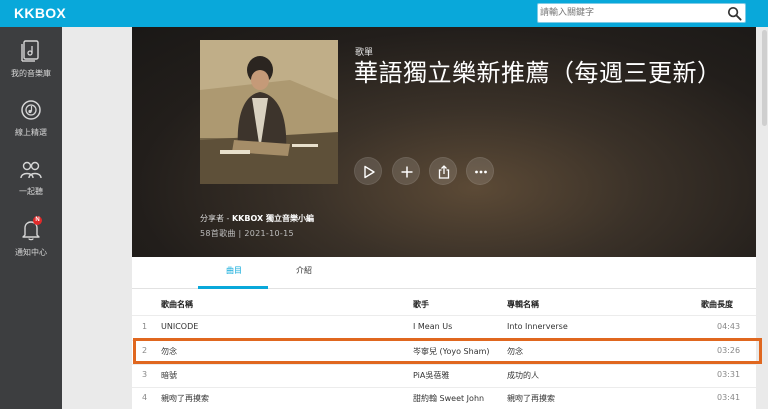 This screenshot has width=768, height=409. Describe the element at coordinates (630, 13) in the screenshot. I see `search-input` at that location.